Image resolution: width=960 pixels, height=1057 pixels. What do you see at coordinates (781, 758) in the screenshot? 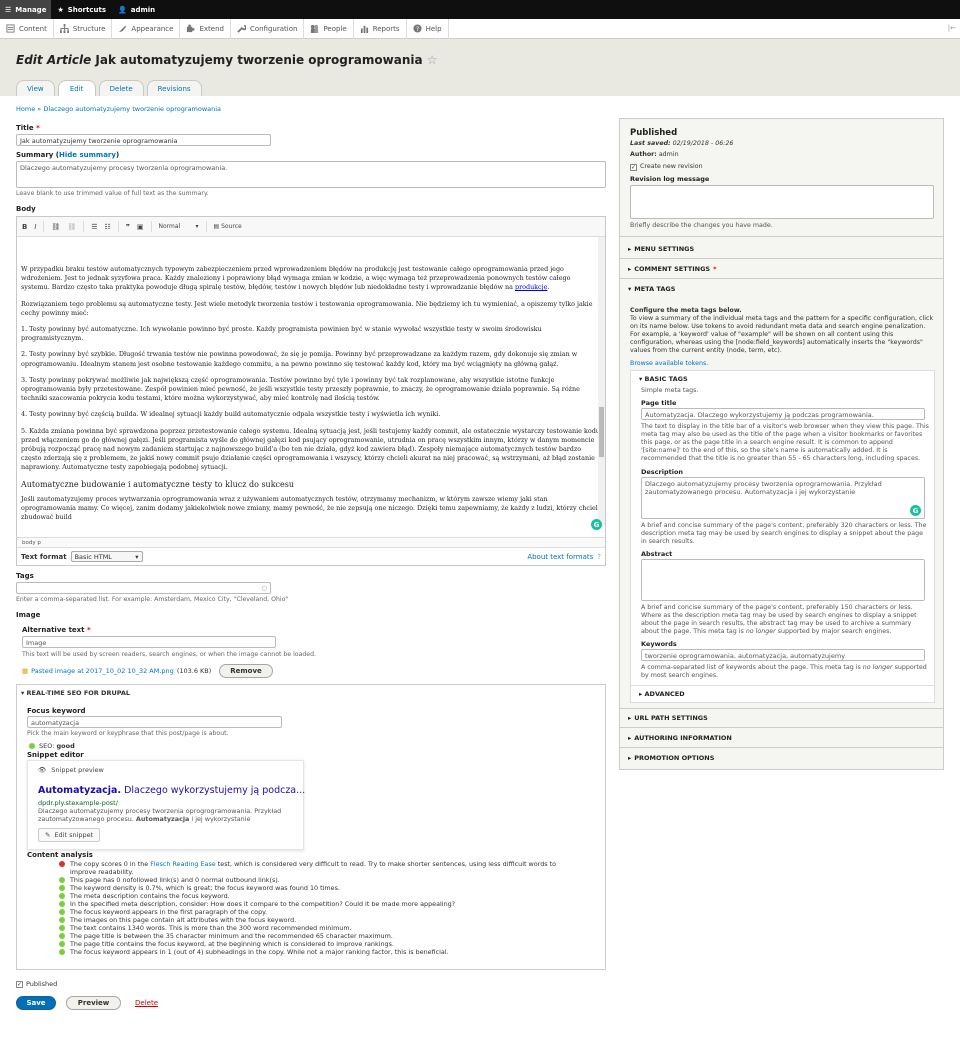
I see `promotion-section: ▸ PROMOTION OPTIONS` at bounding box center [781, 758].